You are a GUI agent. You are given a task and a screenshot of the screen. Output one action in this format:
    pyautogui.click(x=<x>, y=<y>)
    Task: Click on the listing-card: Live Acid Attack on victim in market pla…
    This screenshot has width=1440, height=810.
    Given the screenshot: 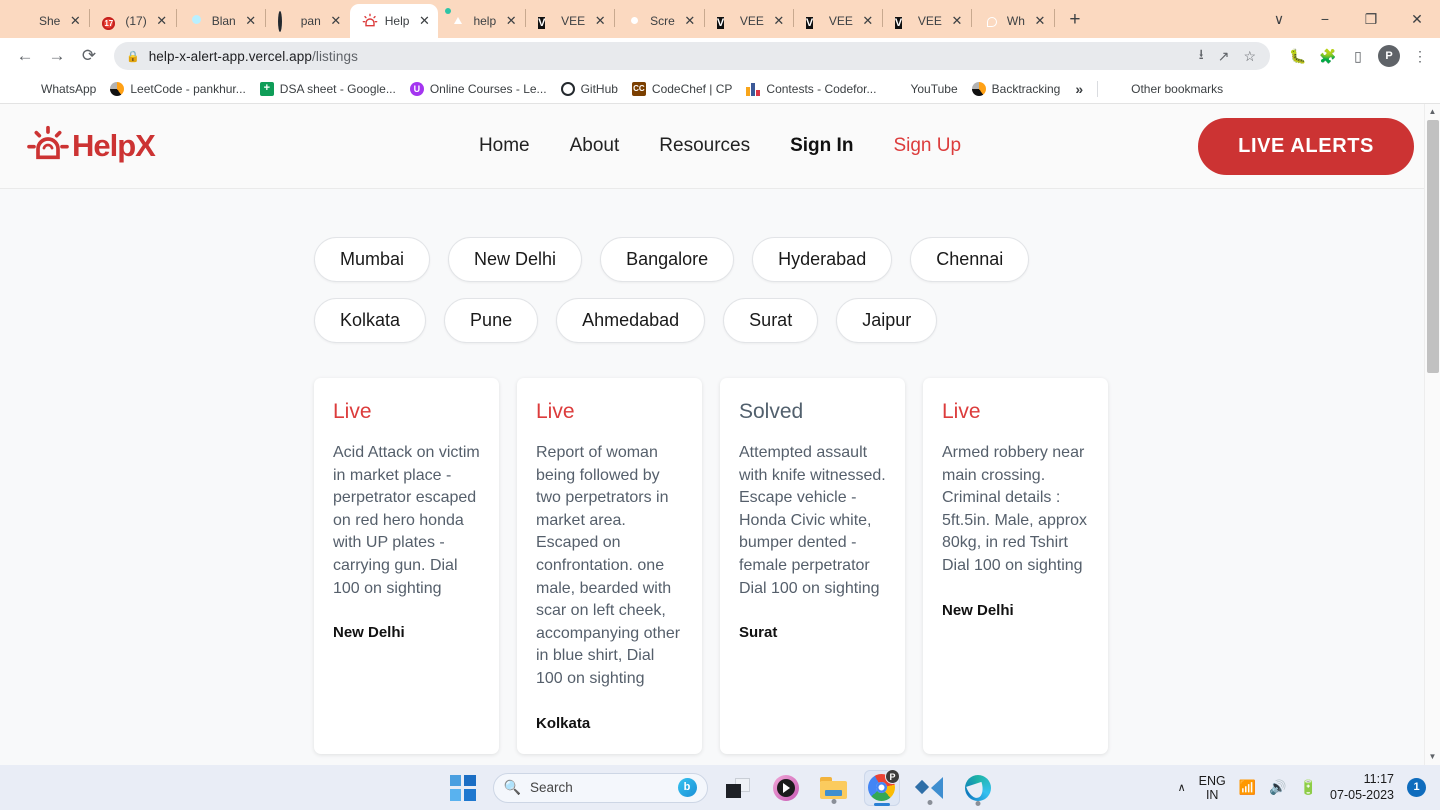 What is the action you would take?
    pyautogui.click(x=406, y=566)
    